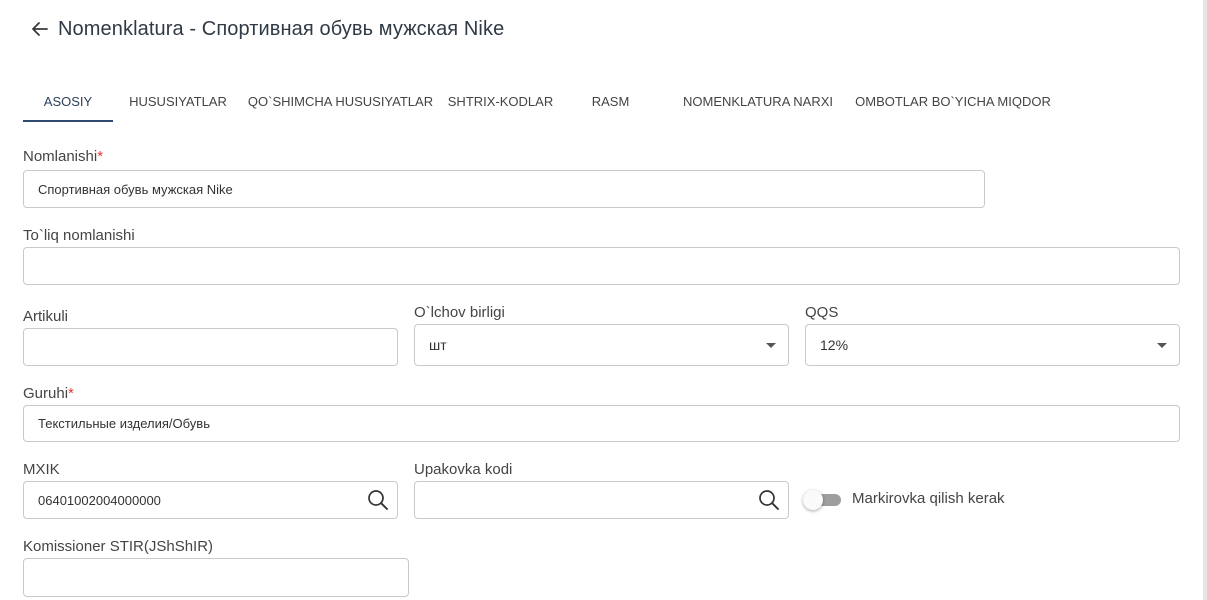  I want to click on vat-label: QQS, so click(822, 312).